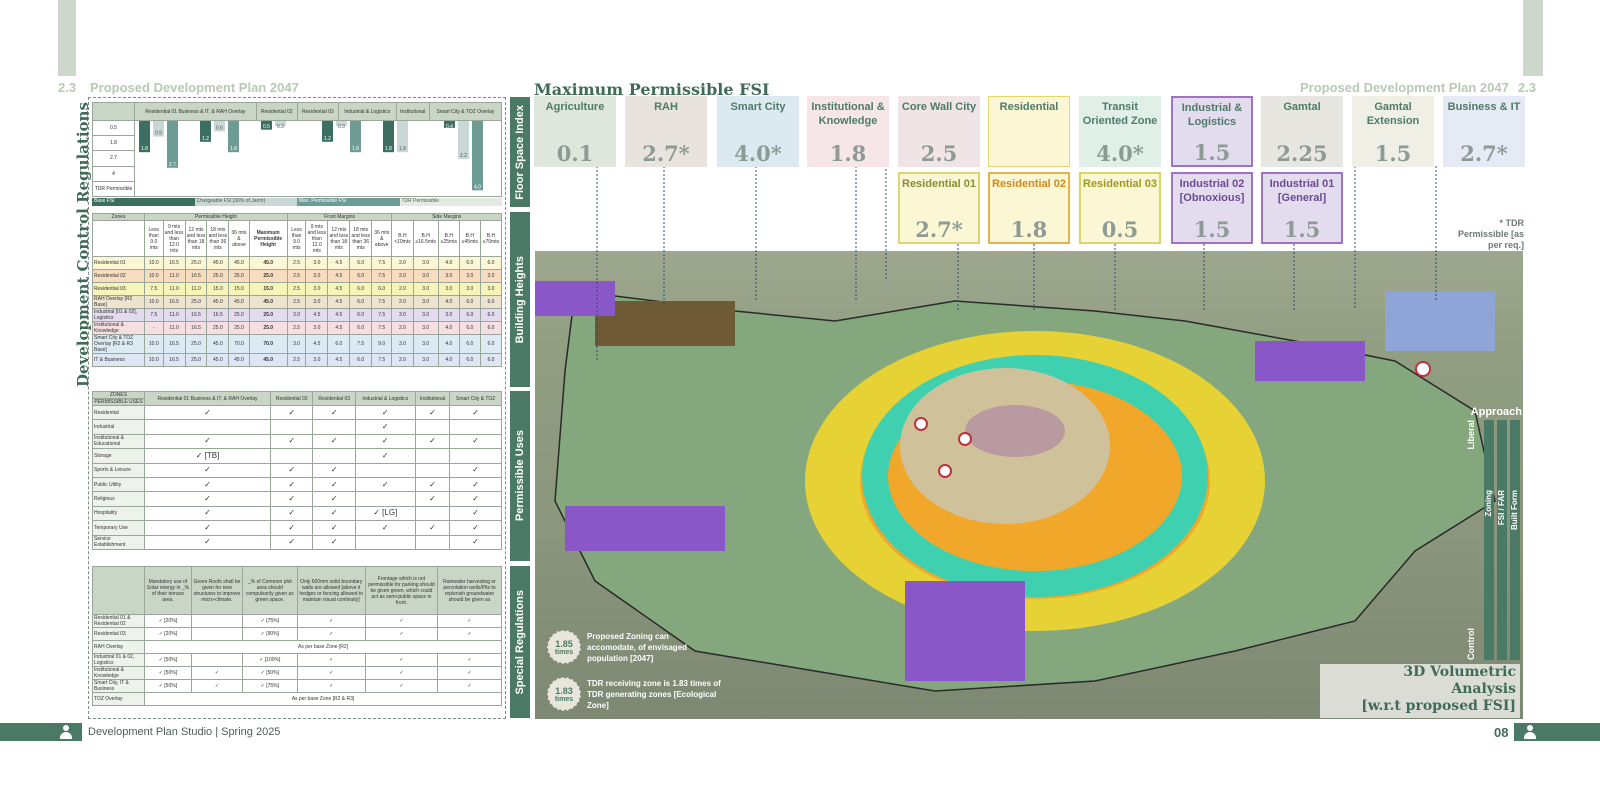  I want to click on sp-cell: ✓ [75%], so click(270, 686).